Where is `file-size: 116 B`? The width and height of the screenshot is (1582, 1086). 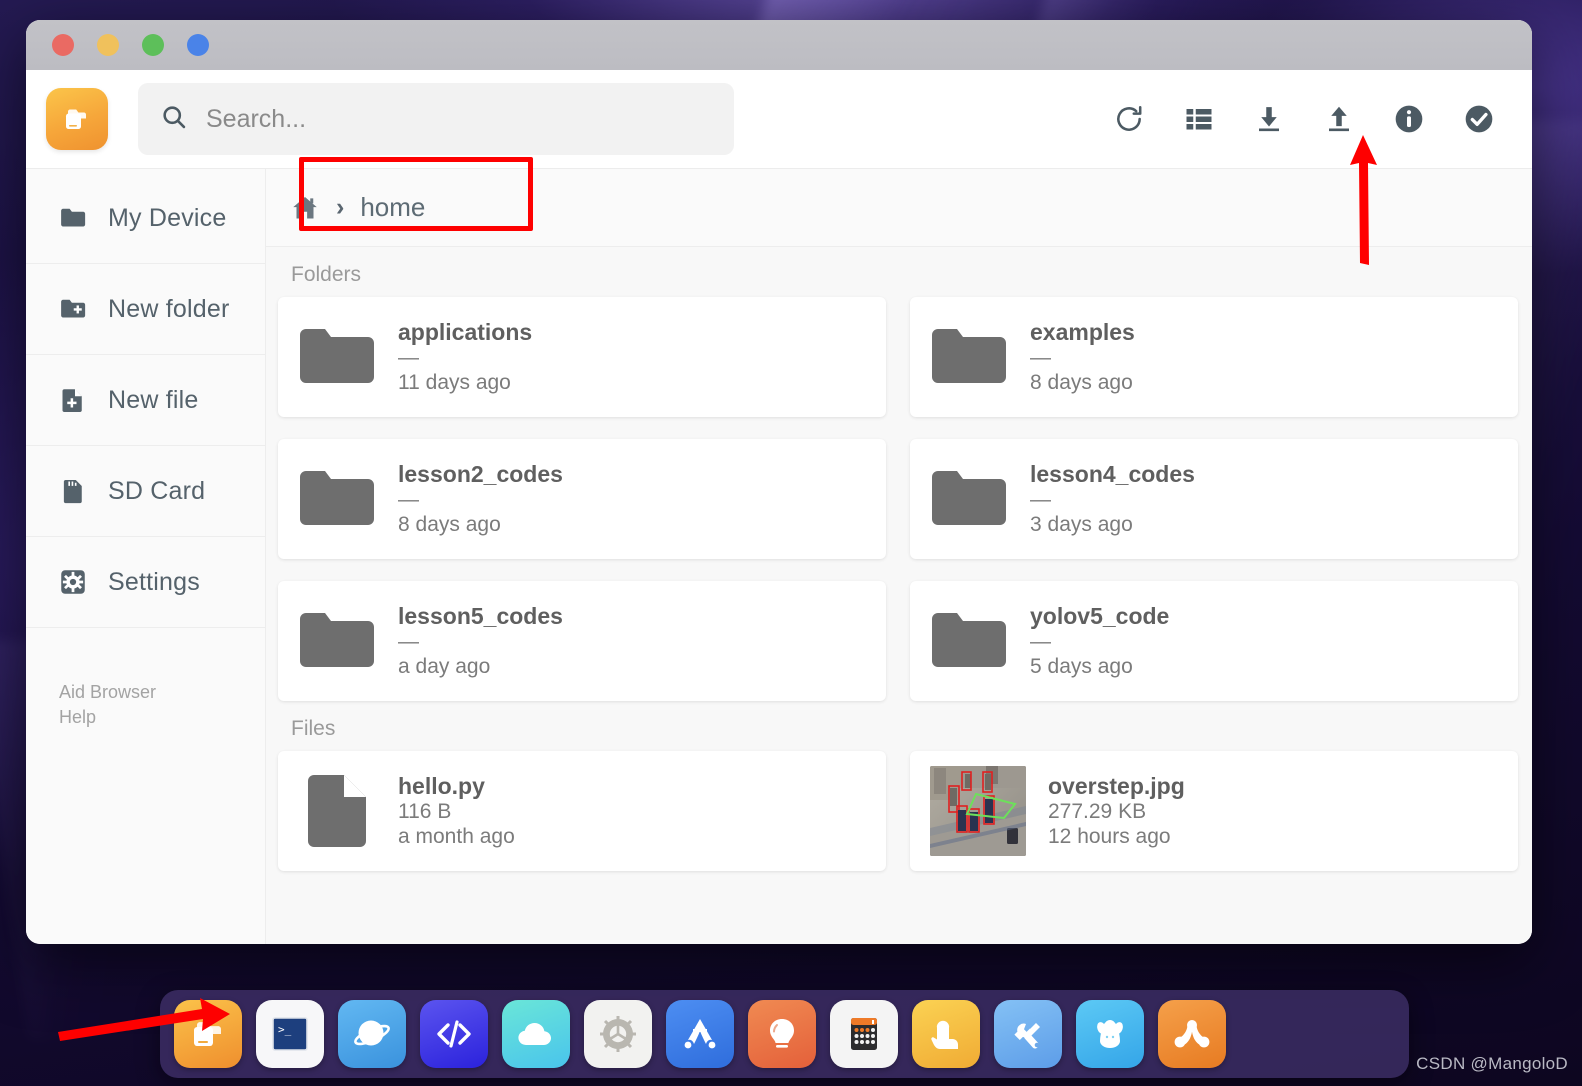 file-size: 116 B is located at coordinates (425, 812).